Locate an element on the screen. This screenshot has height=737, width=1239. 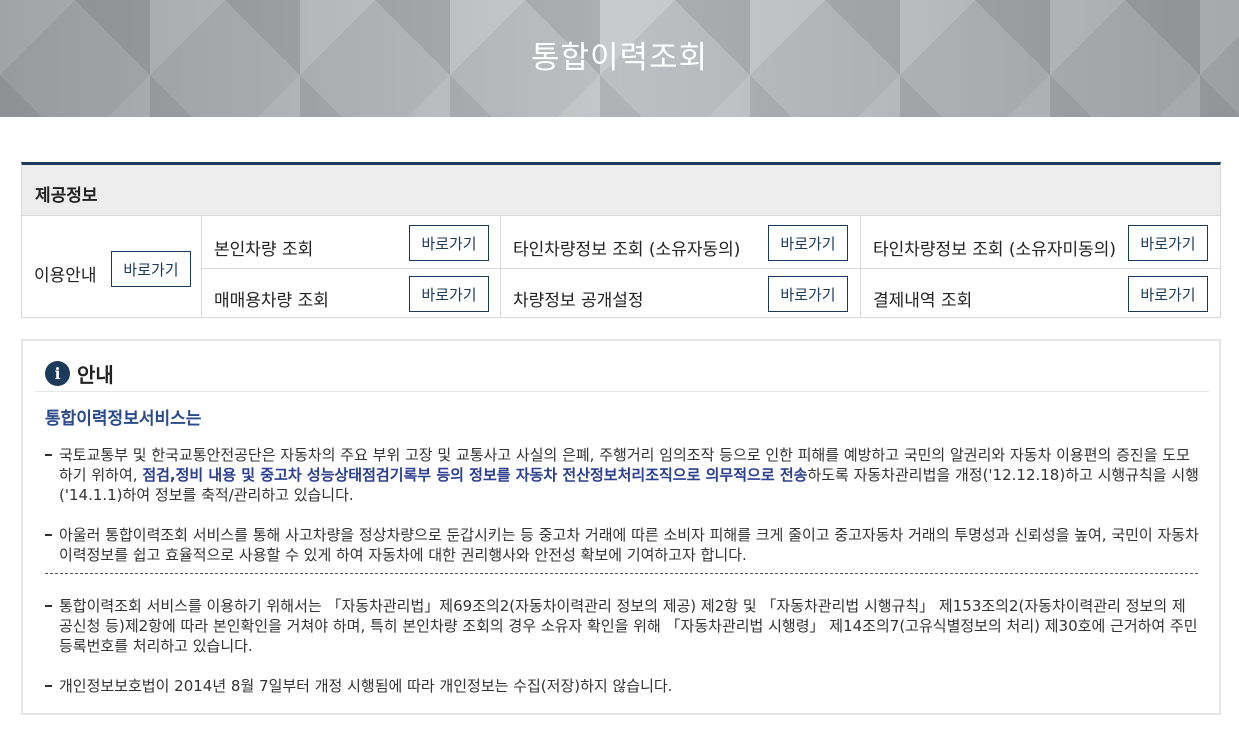
other-vehicle-no-consent-label: 타인차량정보 조회 (소유자미동의) is located at coordinates (995, 250).